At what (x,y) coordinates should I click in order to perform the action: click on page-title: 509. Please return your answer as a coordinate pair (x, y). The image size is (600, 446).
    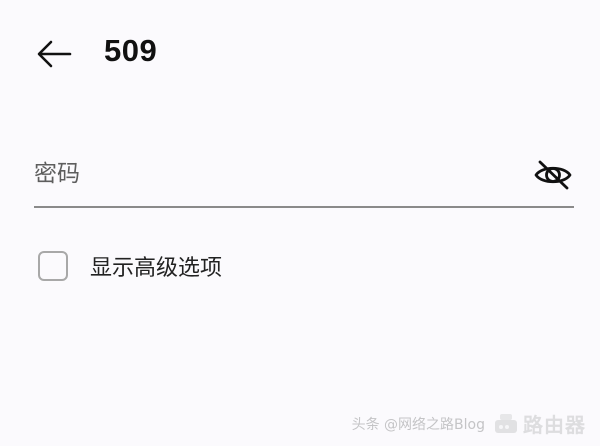
    Looking at the image, I should click on (131, 50).